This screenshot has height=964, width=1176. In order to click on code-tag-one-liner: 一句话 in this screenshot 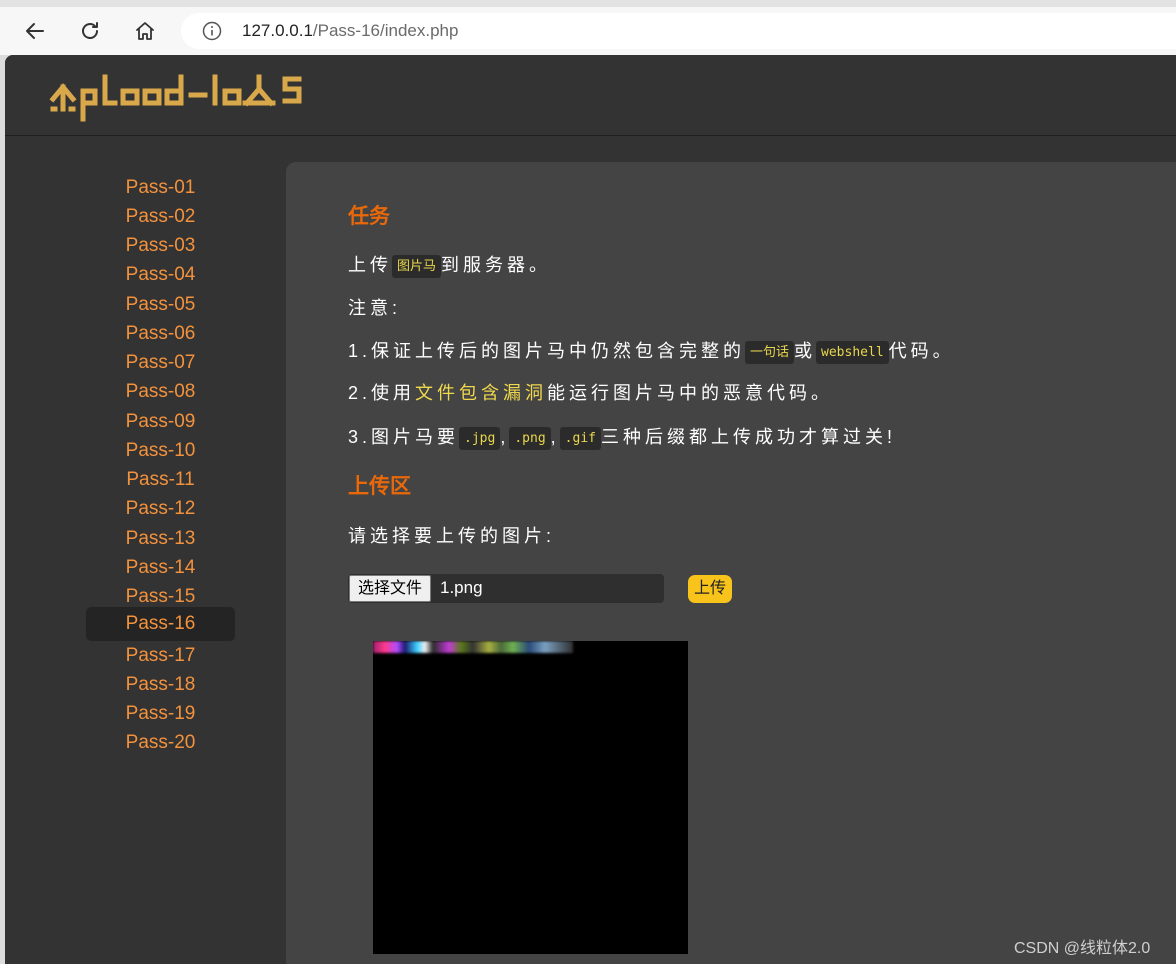, I will do `click(770, 352)`.